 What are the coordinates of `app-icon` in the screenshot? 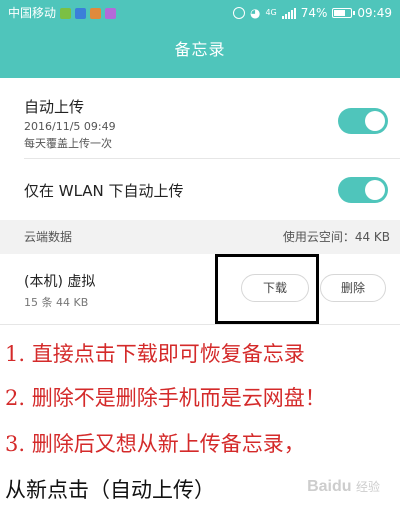 It's located at (96, 13).